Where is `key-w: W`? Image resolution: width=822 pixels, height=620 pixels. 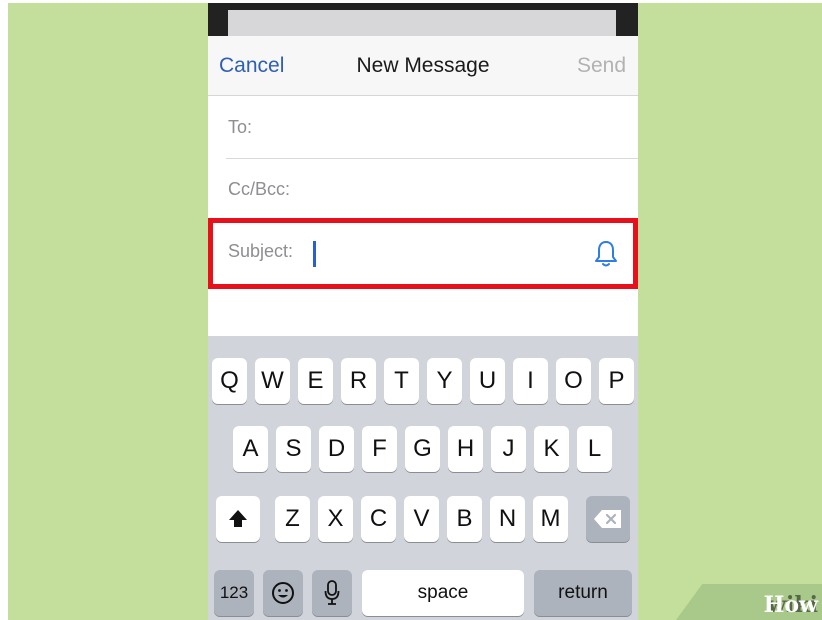 key-w: W is located at coordinates (272, 381).